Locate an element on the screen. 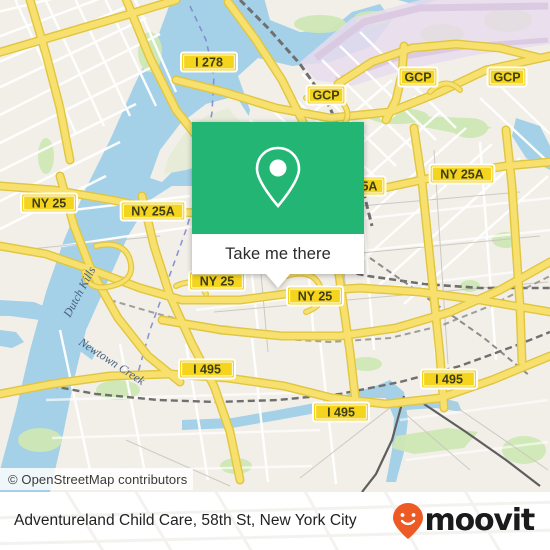 This screenshot has height=550, width=550. osm-attribution: © OpenStreetMap contributors is located at coordinates (97, 479).